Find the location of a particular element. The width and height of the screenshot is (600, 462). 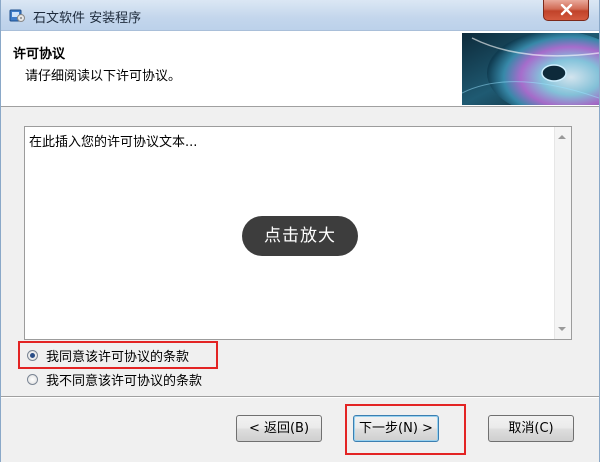

scroll-up-arrow-icon is located at coordinates (562, 137).